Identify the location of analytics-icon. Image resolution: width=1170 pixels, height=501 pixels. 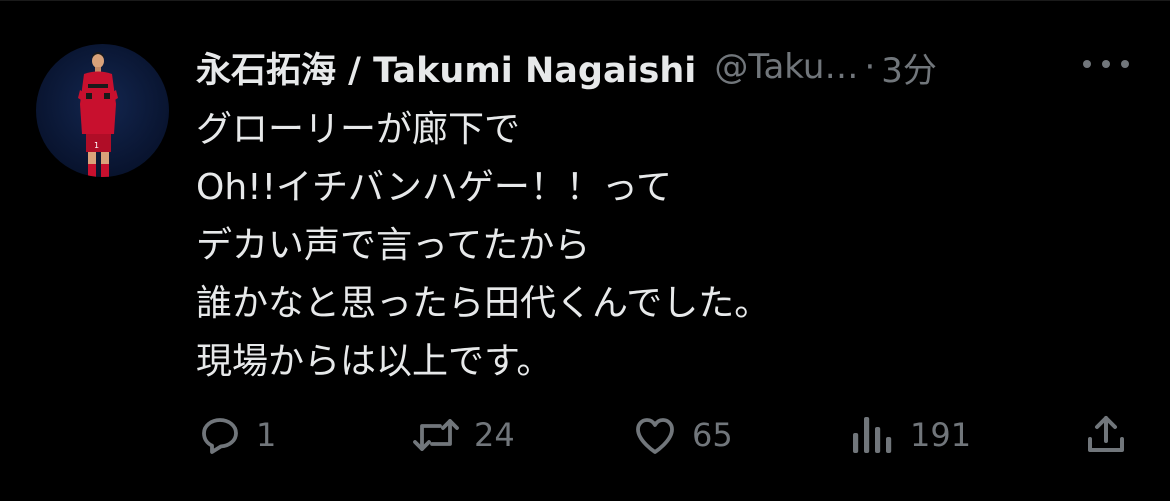
(871, 435).